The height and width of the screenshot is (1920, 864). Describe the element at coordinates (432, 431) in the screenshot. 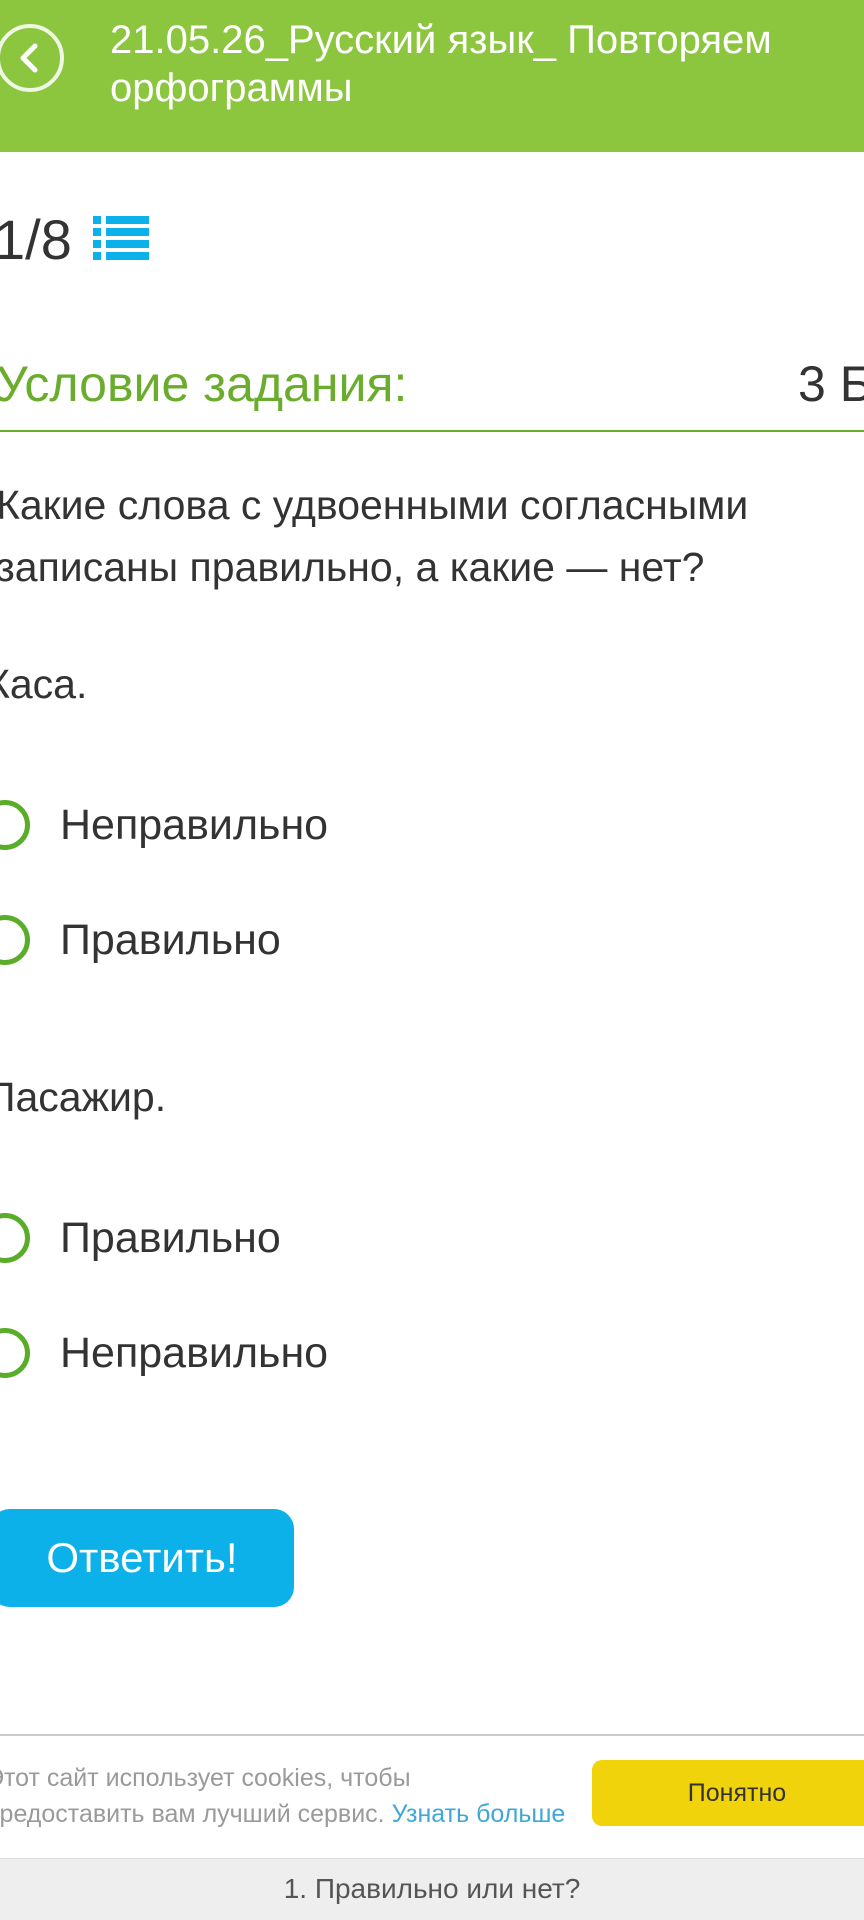

I see `condition-divider` at that location.